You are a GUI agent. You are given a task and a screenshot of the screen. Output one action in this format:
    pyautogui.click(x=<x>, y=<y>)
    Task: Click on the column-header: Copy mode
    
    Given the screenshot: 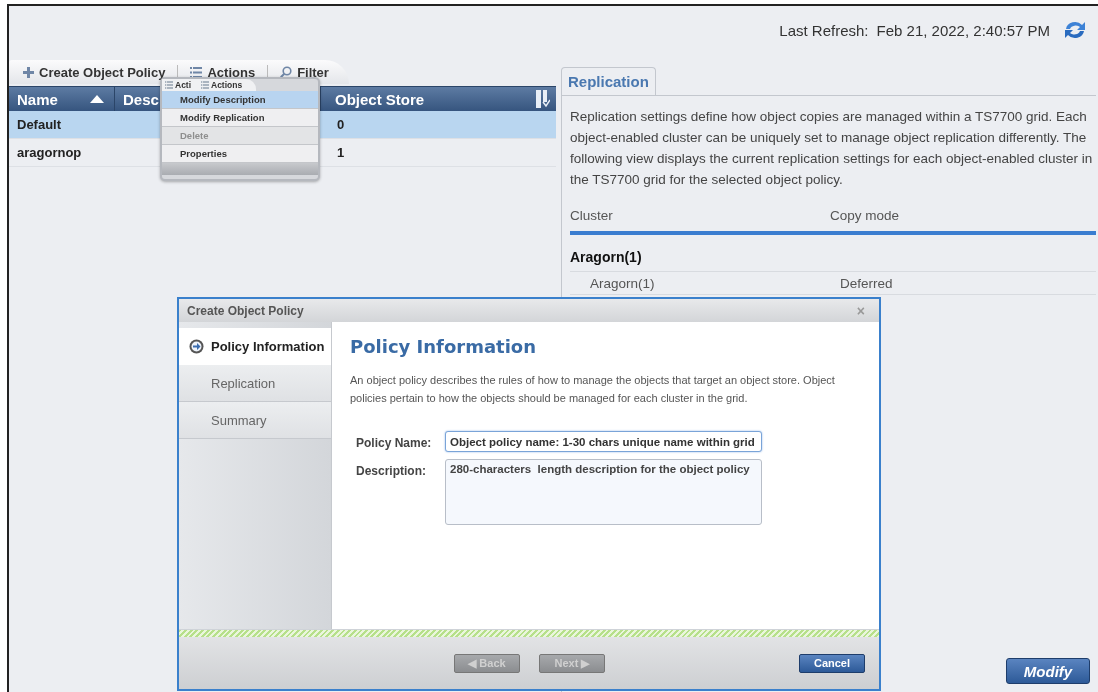 What is the action you would take?
    pyautogui.click(x=865, y=215)
    